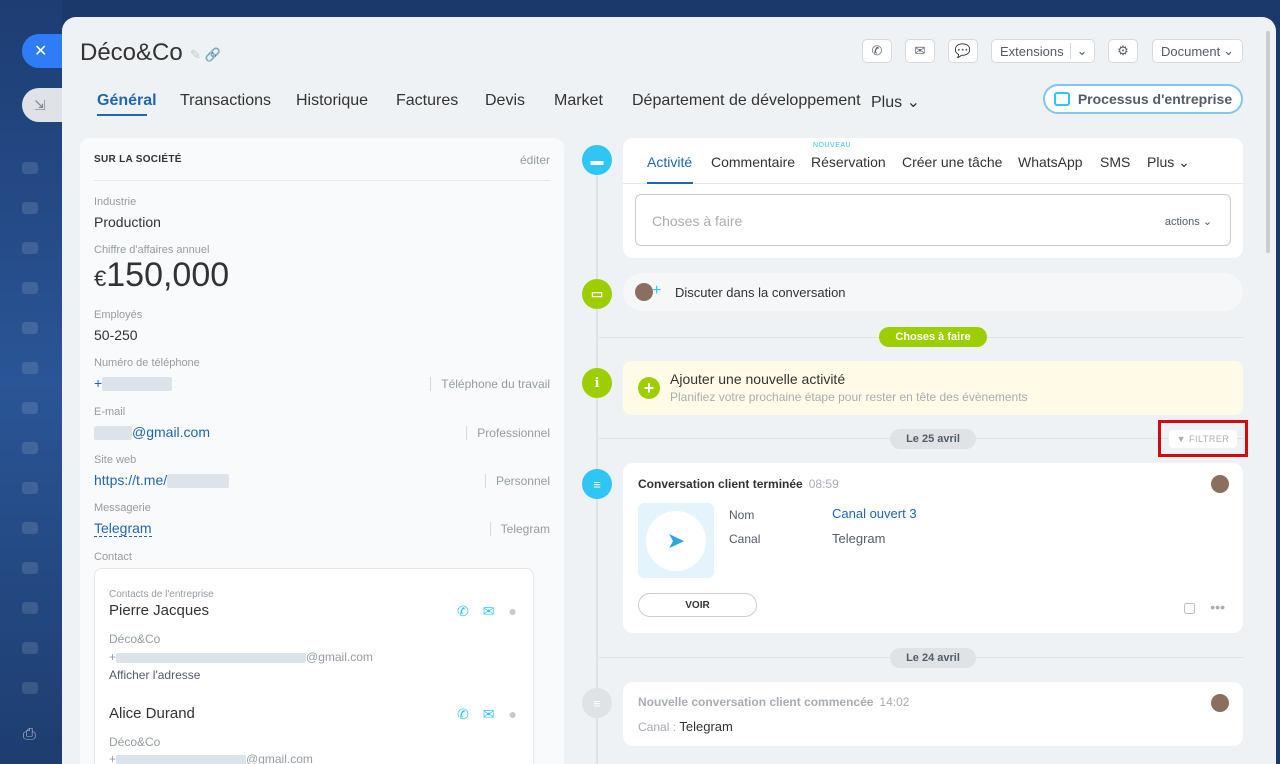 This screenshot has height=764, width=1280. I want to click on date-badge: Le 24 avril, so click(933, 658).